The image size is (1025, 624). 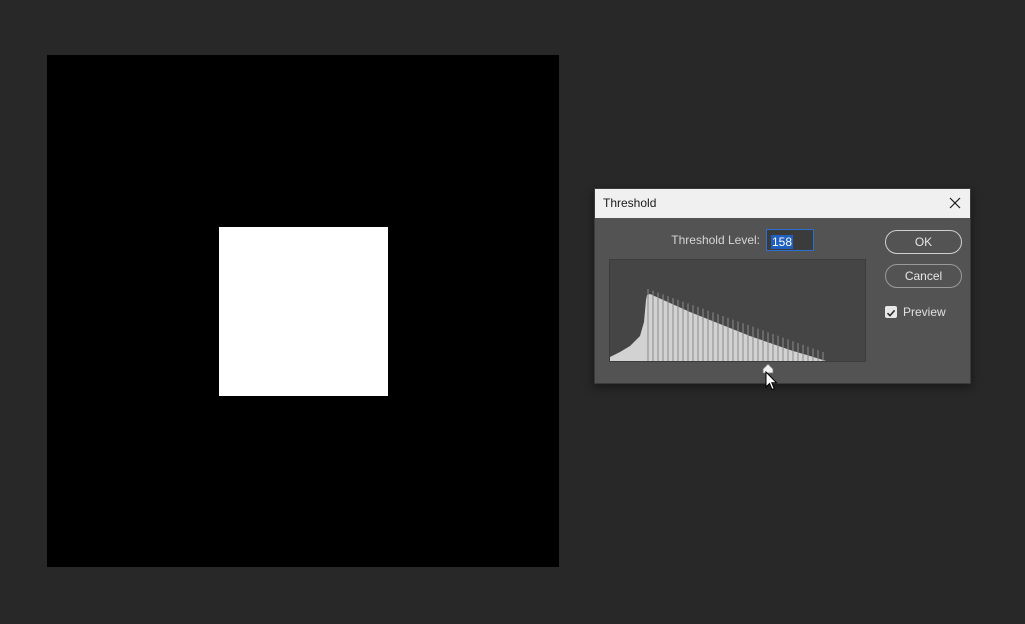 What do you see at coordinates (924, 312) in the screenshot?
I see `preview-label: Preview` at bounding box center [924, 312].